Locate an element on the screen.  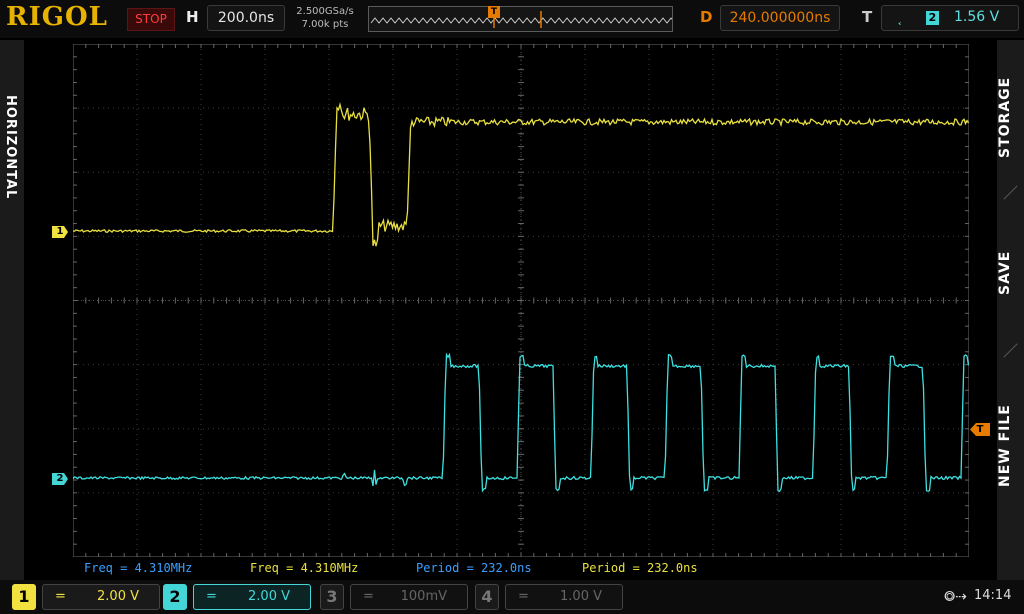
channel-1-scale: 2.00 V is located at coordinates (118, 596).